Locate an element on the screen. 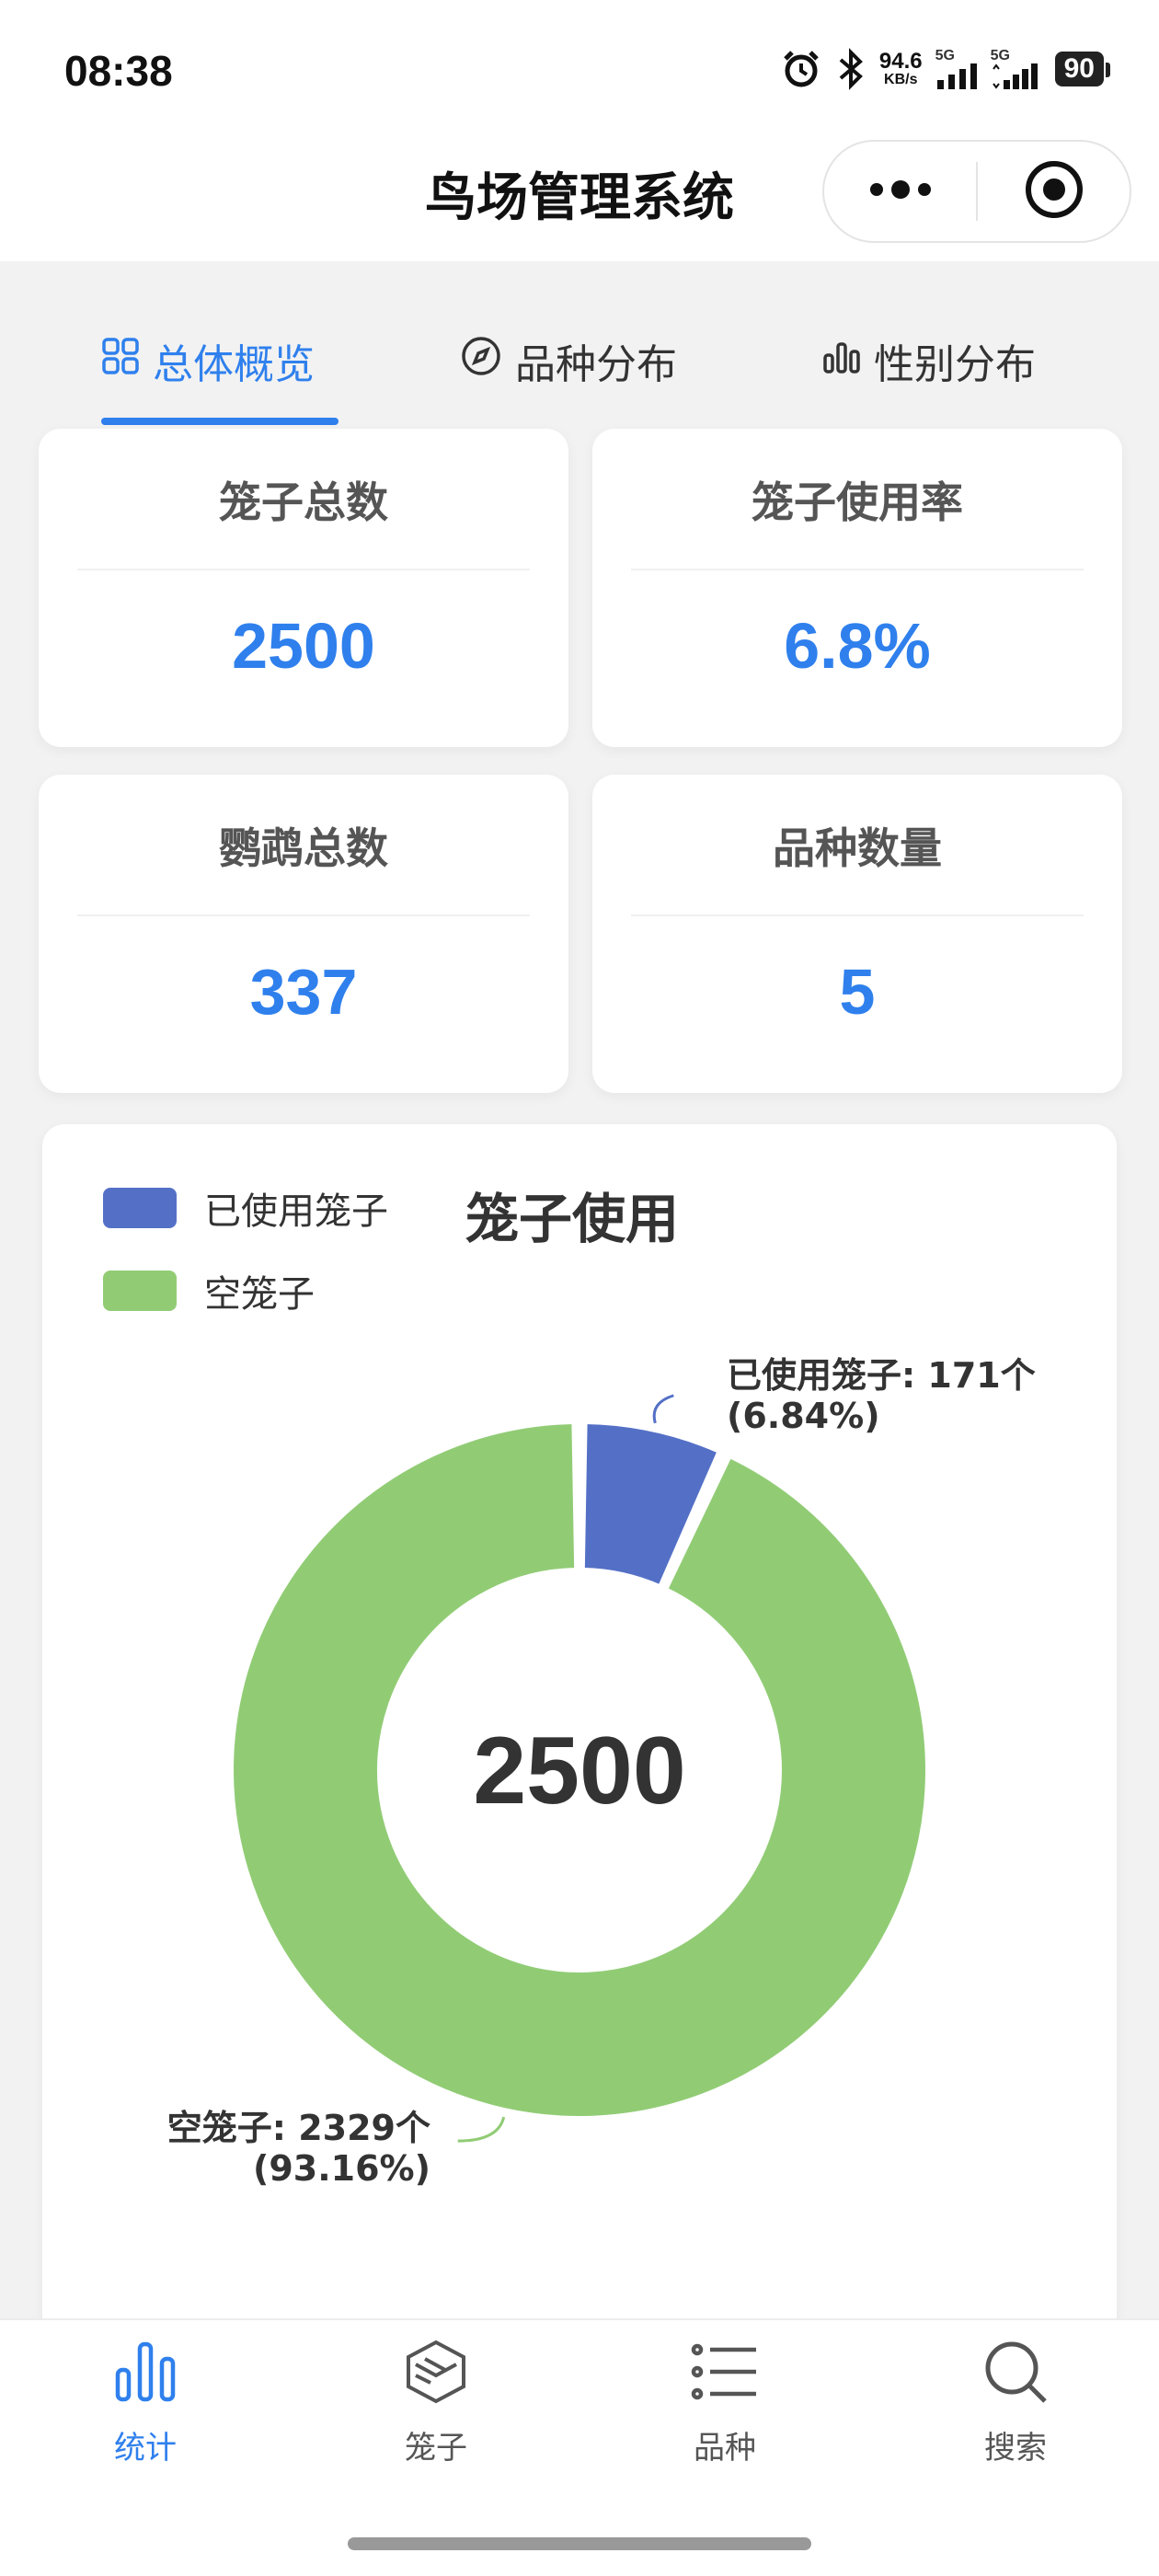 The width and height of the screenshot is (1159, 2576). stat-value: 6.8% is located at coordinates (857, 646).